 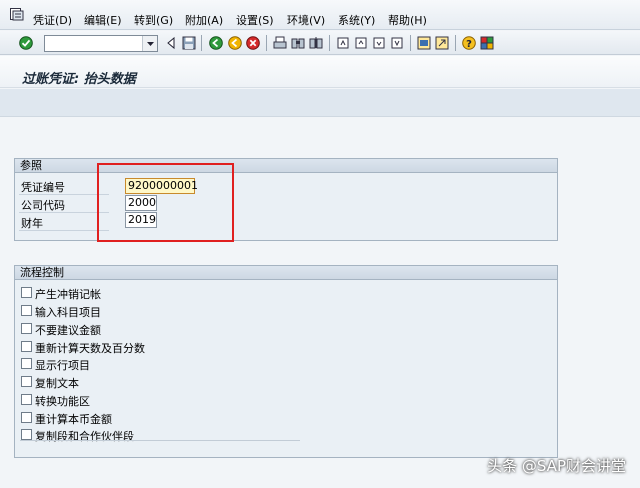 What do you see at coordinates (52, 20) in the screenshot?
I see `menu-document: 凭证(D)` at bounding box center [52, 20].